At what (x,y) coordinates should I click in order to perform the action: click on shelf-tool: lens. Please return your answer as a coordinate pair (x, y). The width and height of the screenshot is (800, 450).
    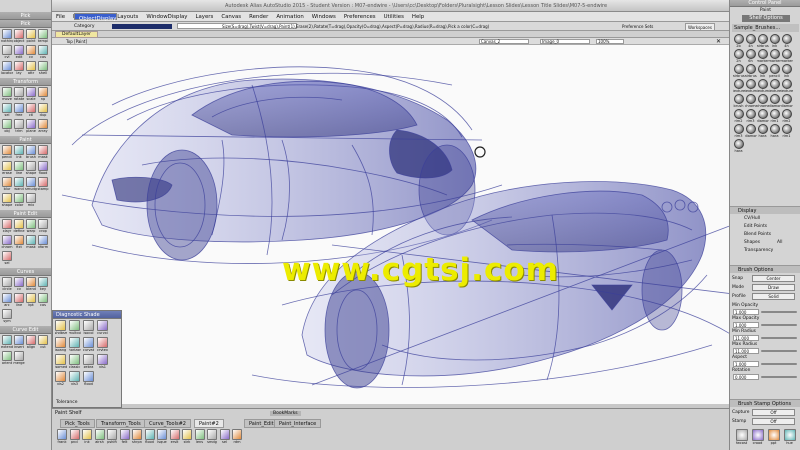
    Looking at the image, I should click on (200, 438).